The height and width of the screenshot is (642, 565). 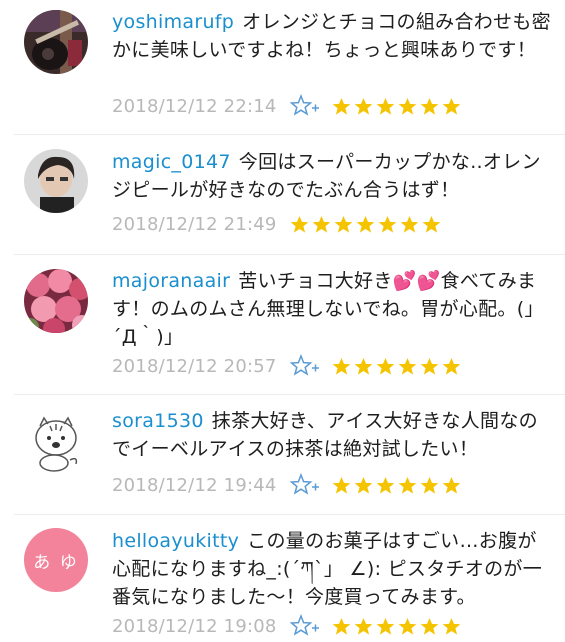 I want to click on avatar: あ ゆ, so click(x=56, y=560).